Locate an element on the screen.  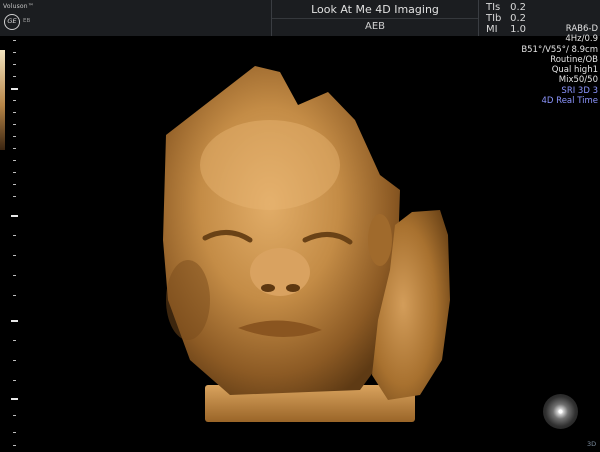
render-nostril-right is located at coordinates (293, 288).